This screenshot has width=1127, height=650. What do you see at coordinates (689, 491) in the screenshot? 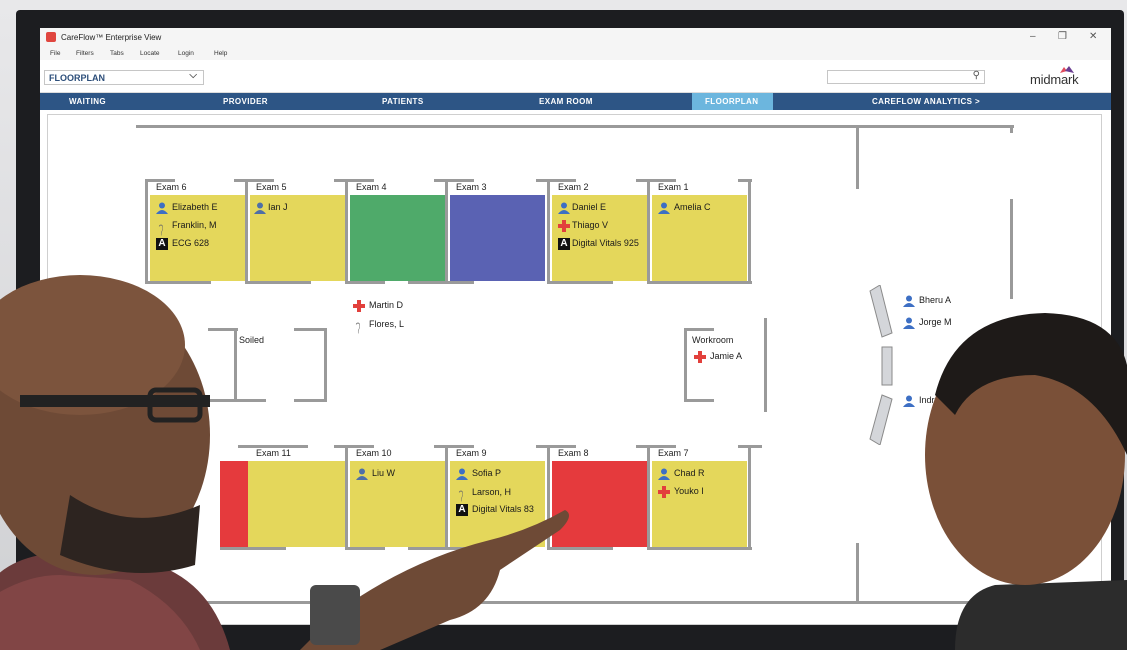
I see `staff-name: Youko I` at bounding box center [689, 491].